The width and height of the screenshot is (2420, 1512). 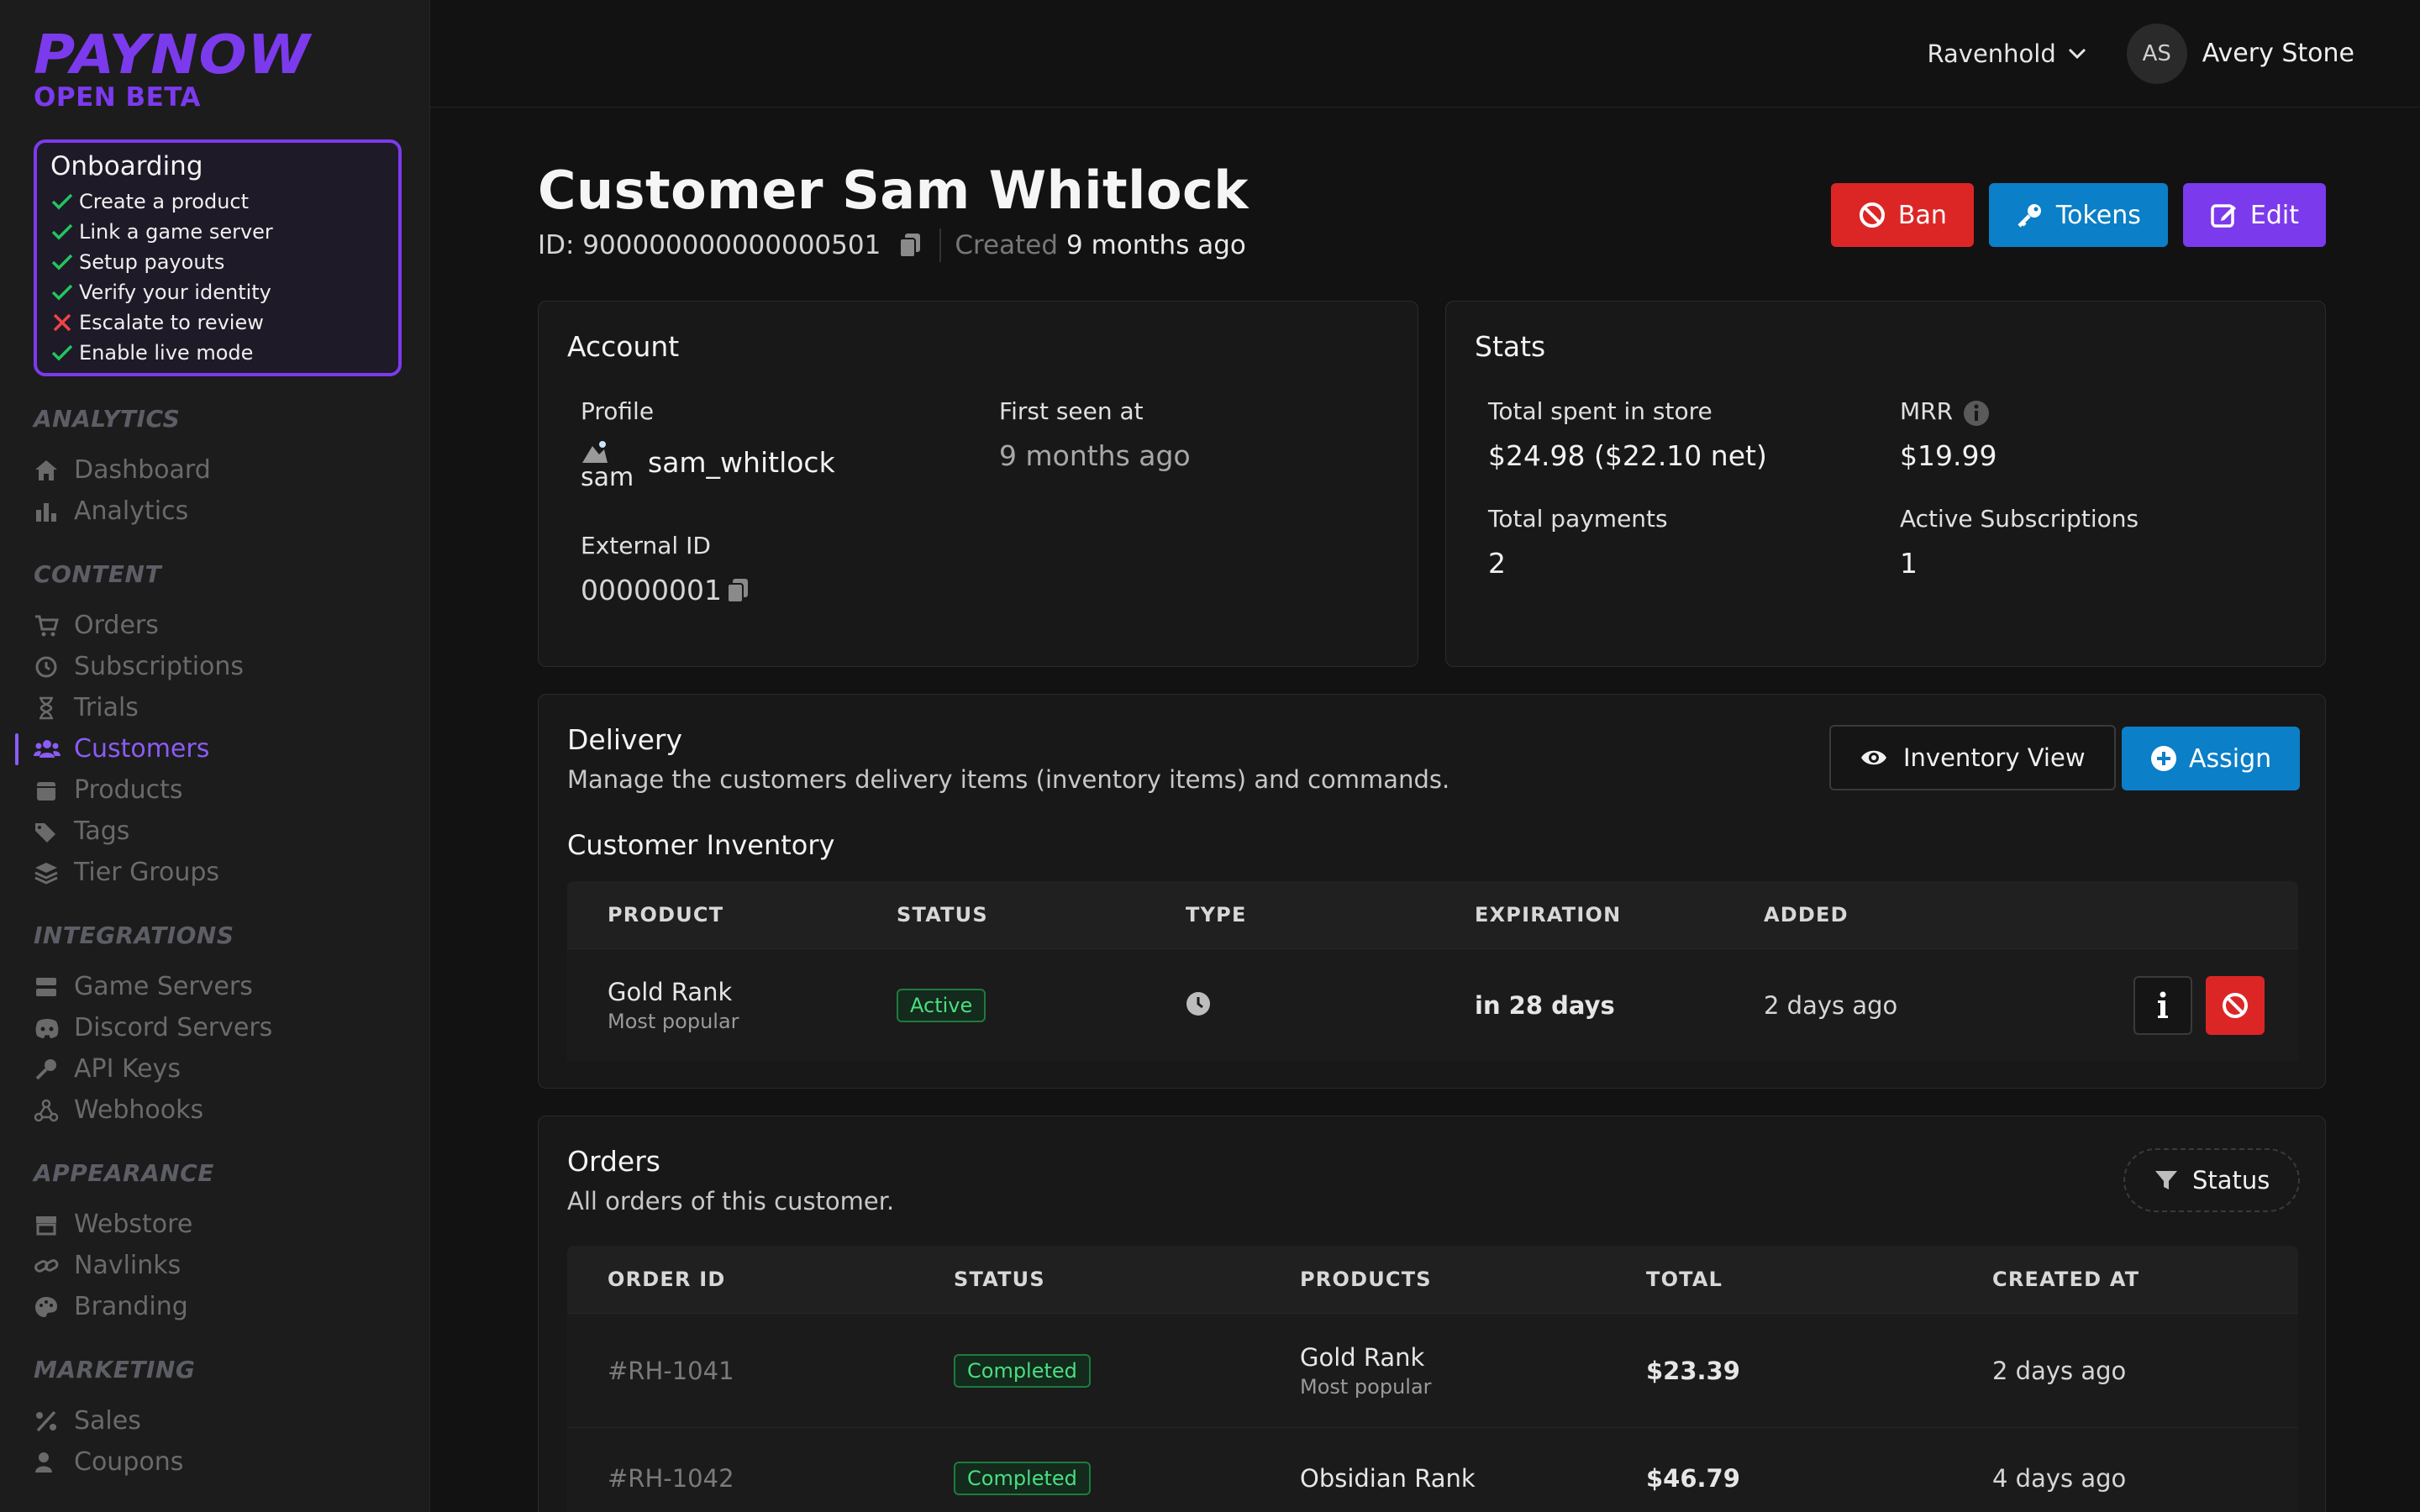 What do you see at coordinates (54, 708) in the screenshot?
I see `hourglass-icon` at bounding box center [54, 708].